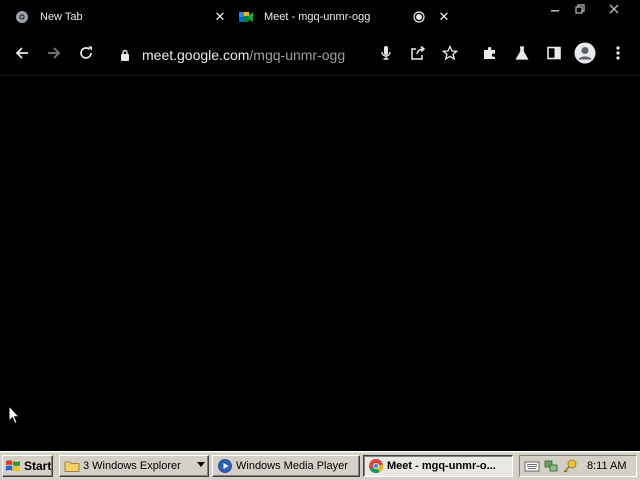 This screenshot has height=480, width=640. I want to click on tab-title: Meet - mgq-unmr-ogg, so click(317, 17).